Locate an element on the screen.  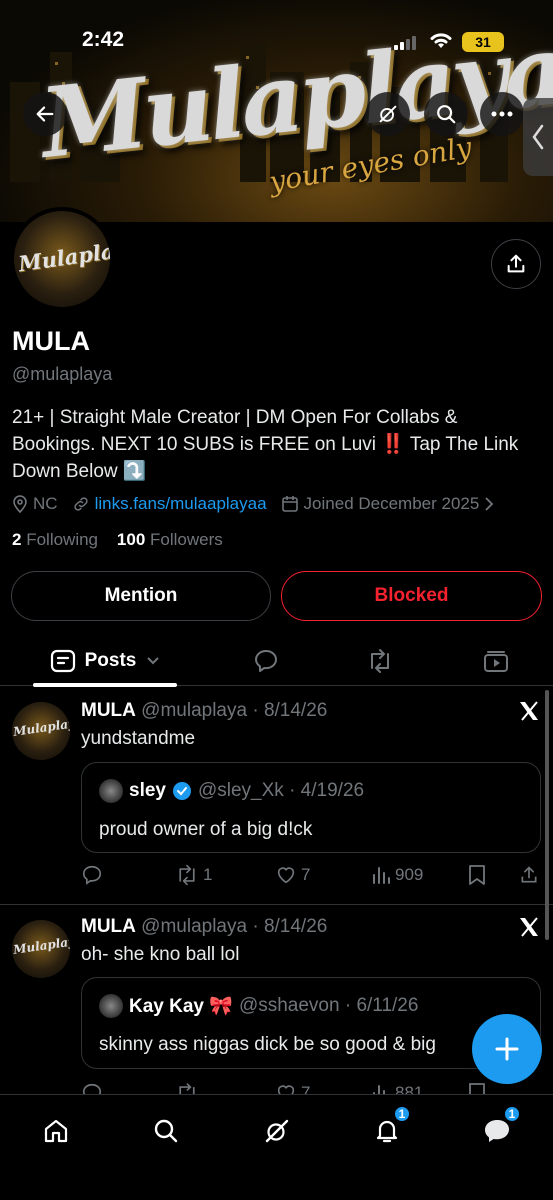
profile-avatar: Mulaplaya is located at coordinates (62, 259).